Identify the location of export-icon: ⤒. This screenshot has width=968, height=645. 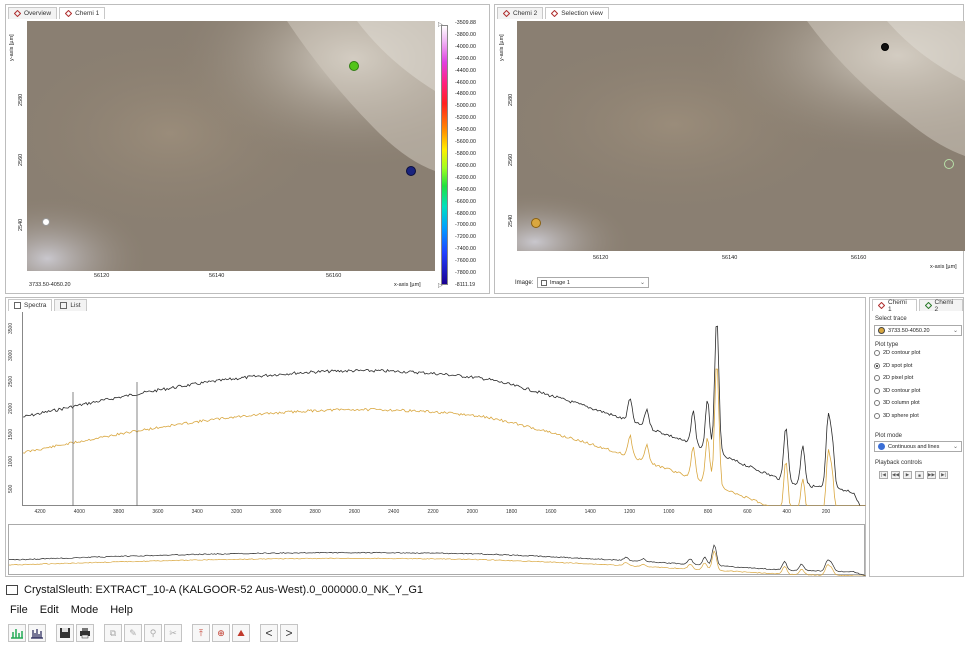
(201, 633).